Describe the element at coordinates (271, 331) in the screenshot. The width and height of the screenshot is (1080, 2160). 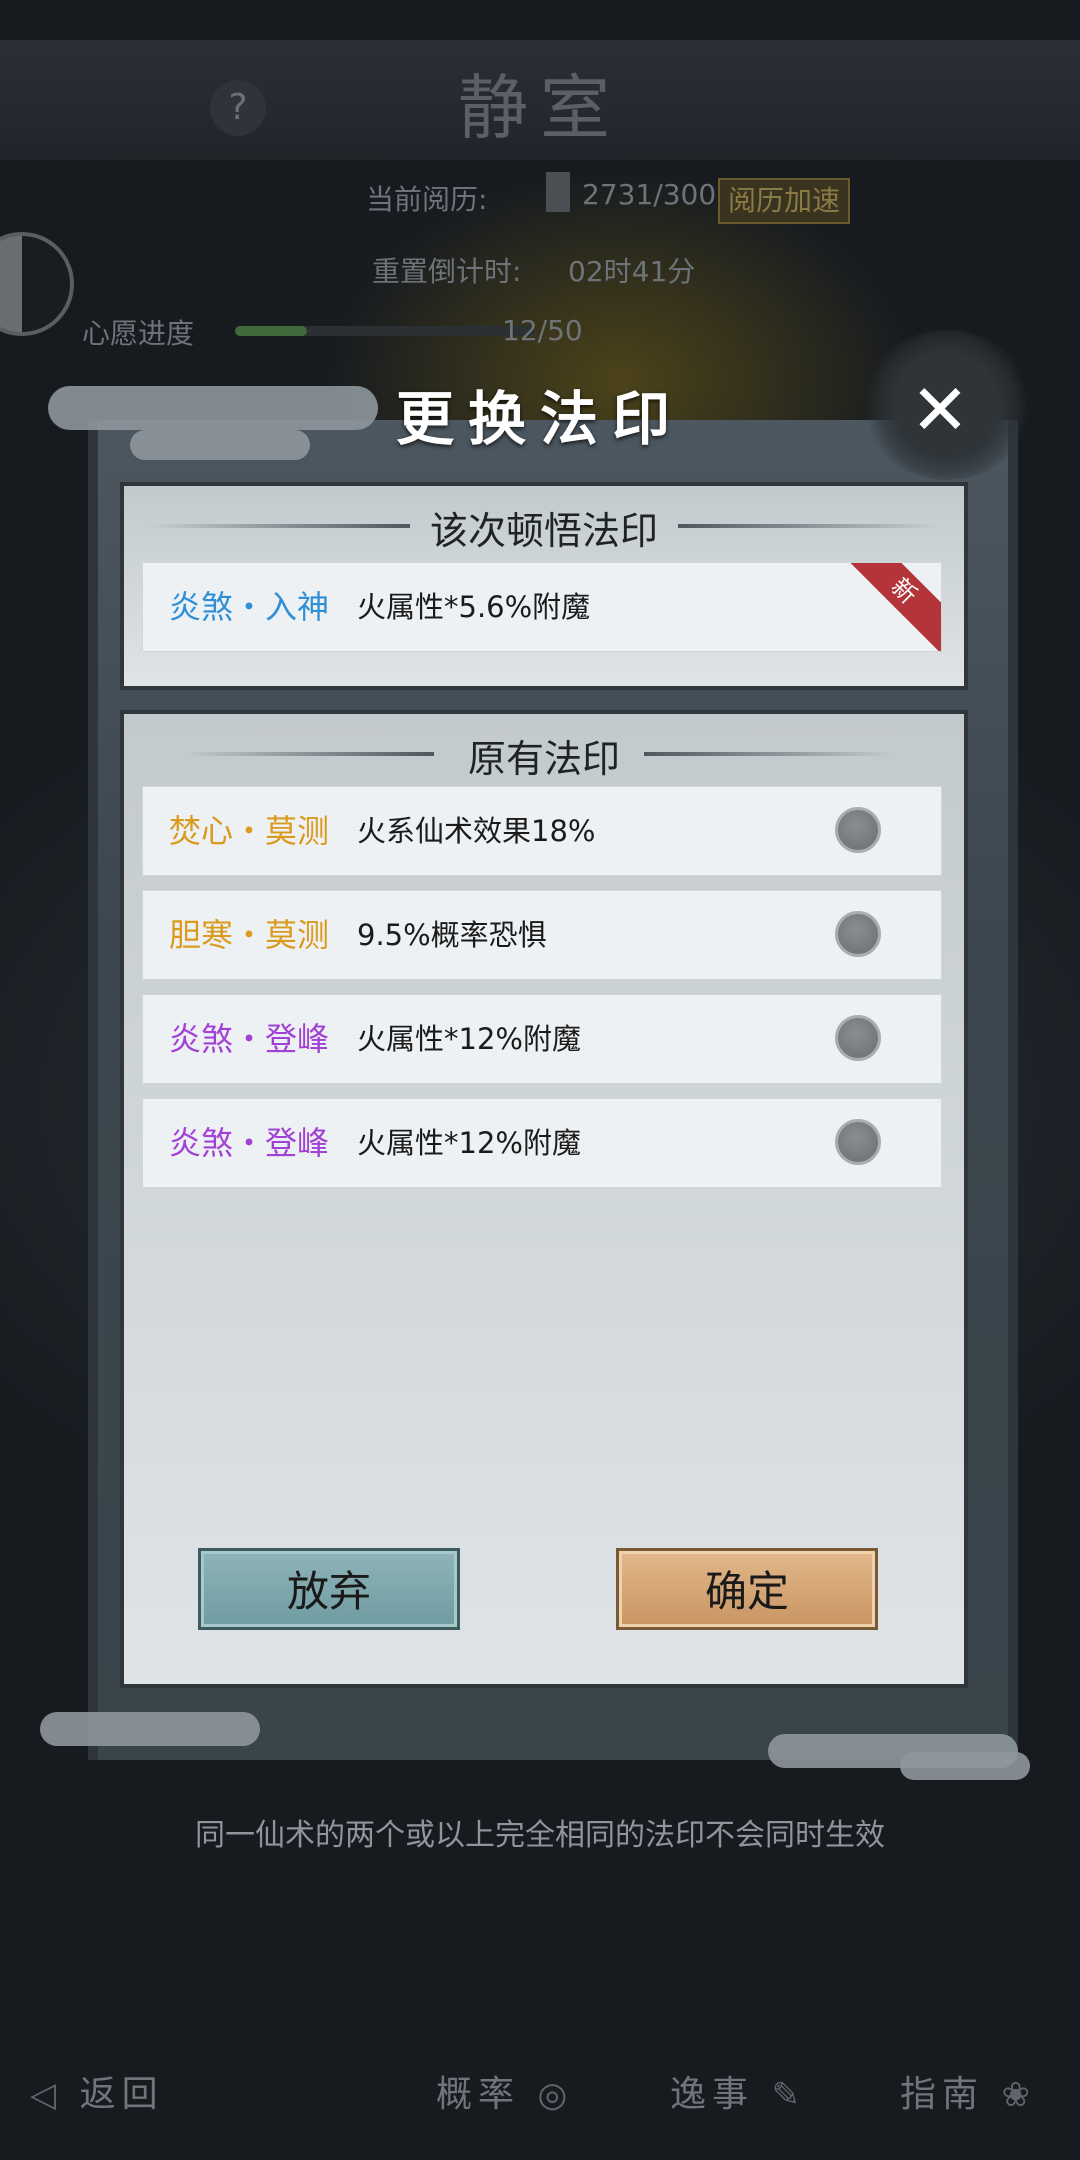
I see `wish-progress-fill` at that location.